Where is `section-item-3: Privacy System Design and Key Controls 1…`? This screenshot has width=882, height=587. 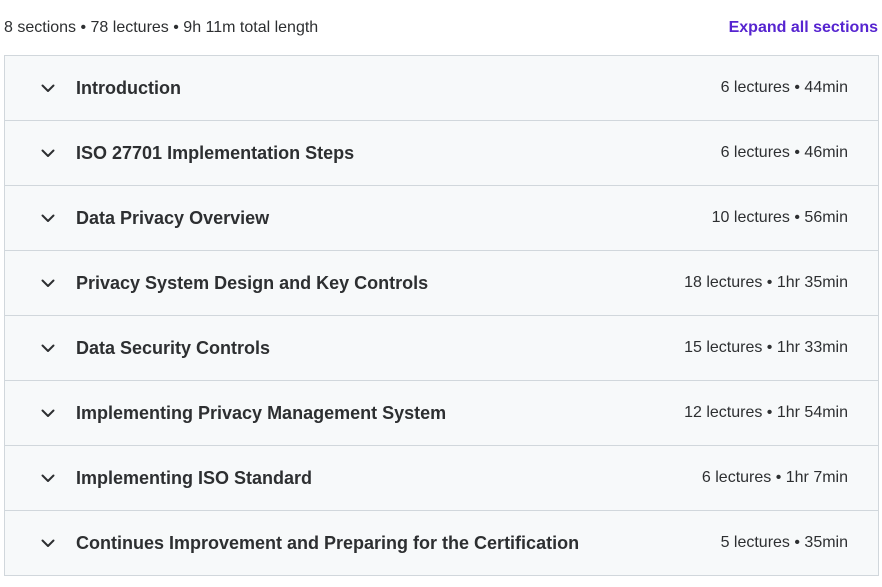
section-item-3: Privacy System Design and Key Controls 1… is located at coordinates (441, 283).